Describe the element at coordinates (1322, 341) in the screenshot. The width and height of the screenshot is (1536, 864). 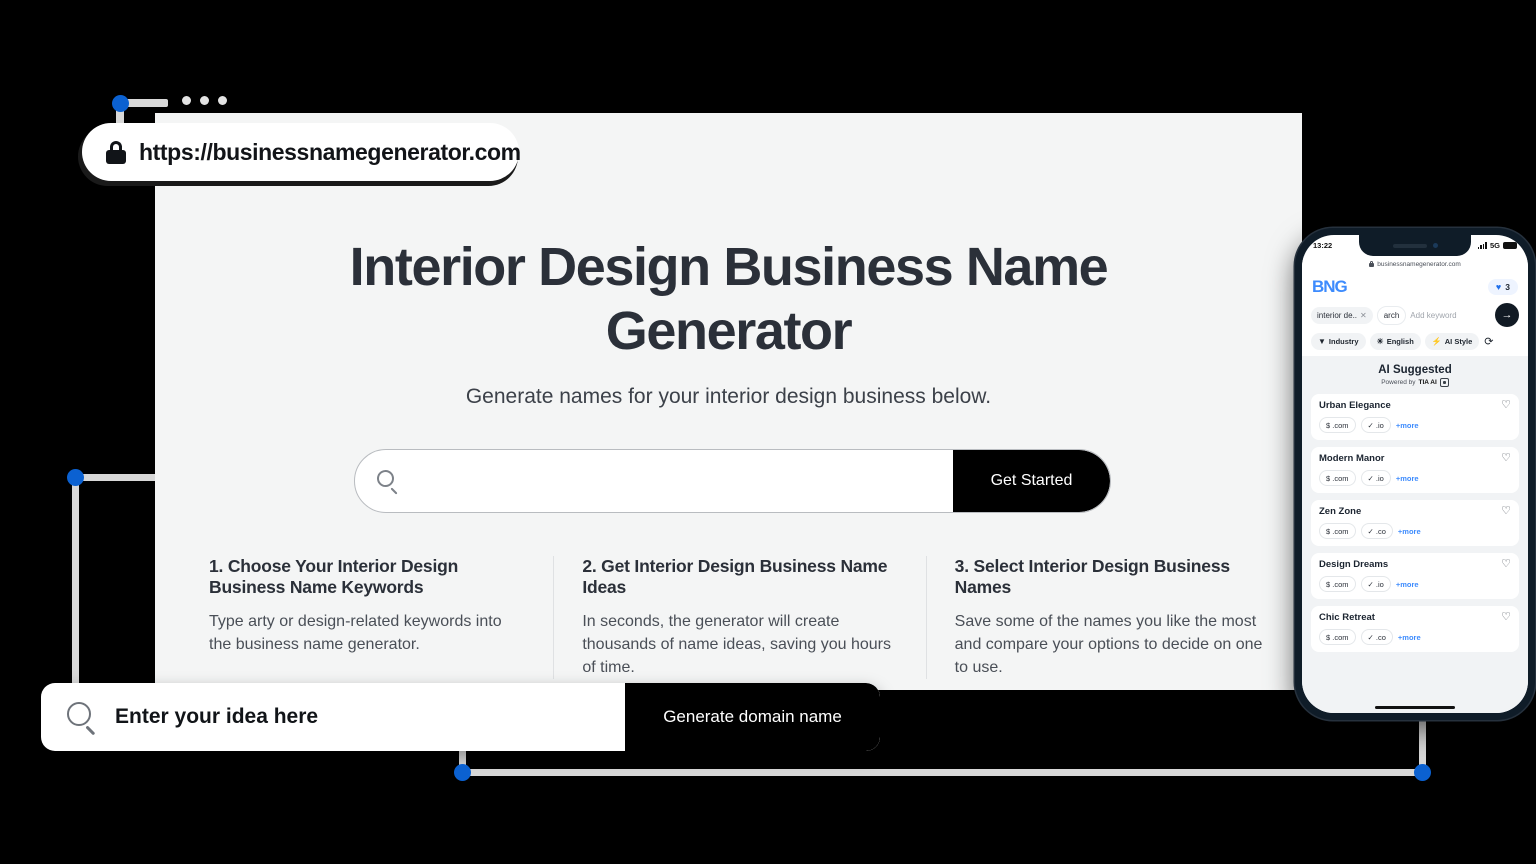
I see `filter-icon: ▼` at that location.